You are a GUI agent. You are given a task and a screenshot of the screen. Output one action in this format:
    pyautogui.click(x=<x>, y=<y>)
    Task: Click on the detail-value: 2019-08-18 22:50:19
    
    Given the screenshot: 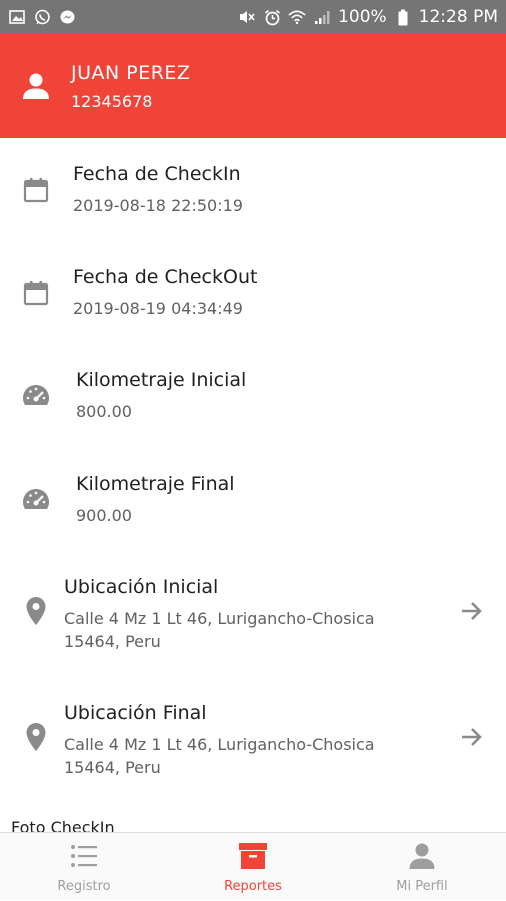 What is the action you would take?
    pyautogui.click(x=158, y=205)
    